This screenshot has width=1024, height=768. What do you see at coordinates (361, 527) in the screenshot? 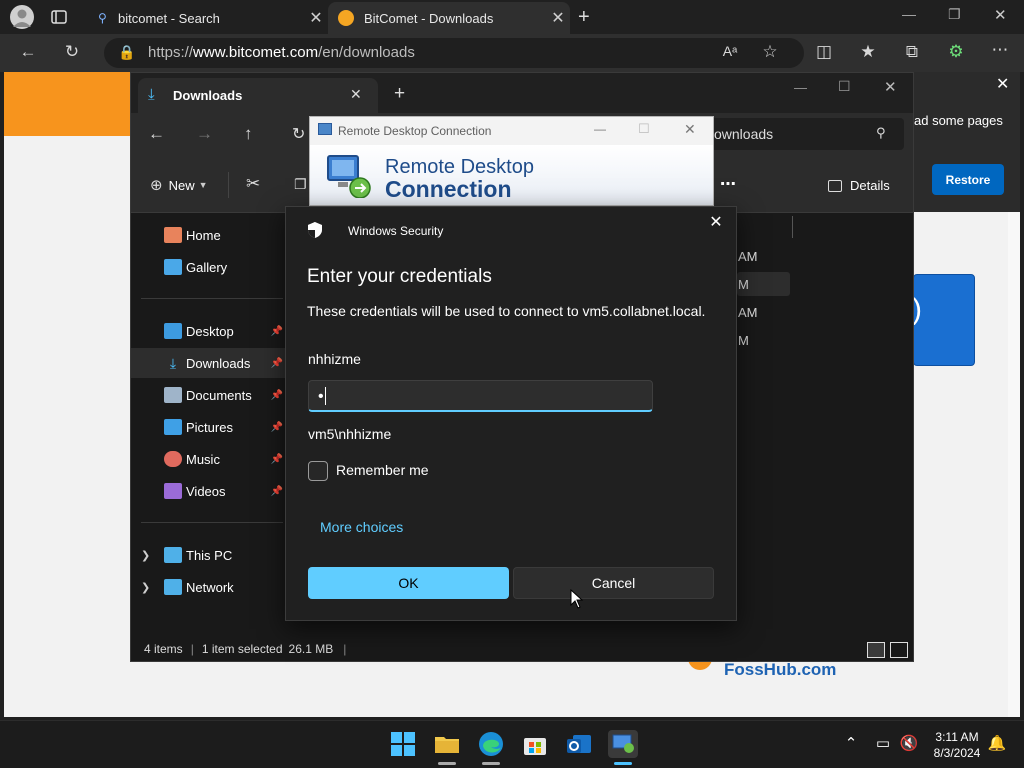
I see `more-choices-link: More choices` at bounding box center [361, 527].